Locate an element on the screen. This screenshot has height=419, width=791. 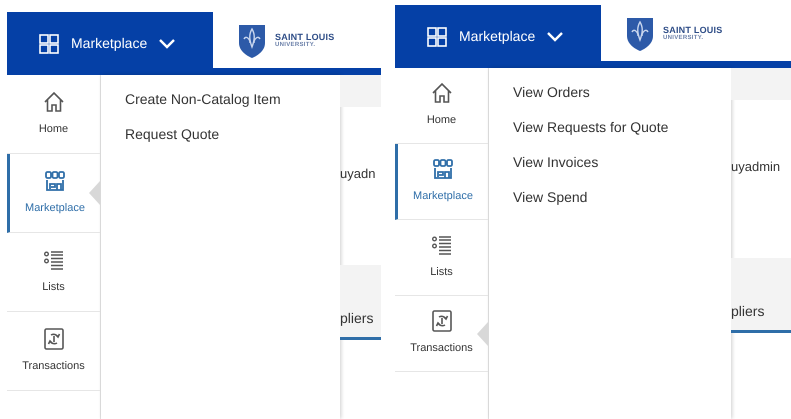
dropdown-menu-item: View Spend is located at coordinates (622, 197).